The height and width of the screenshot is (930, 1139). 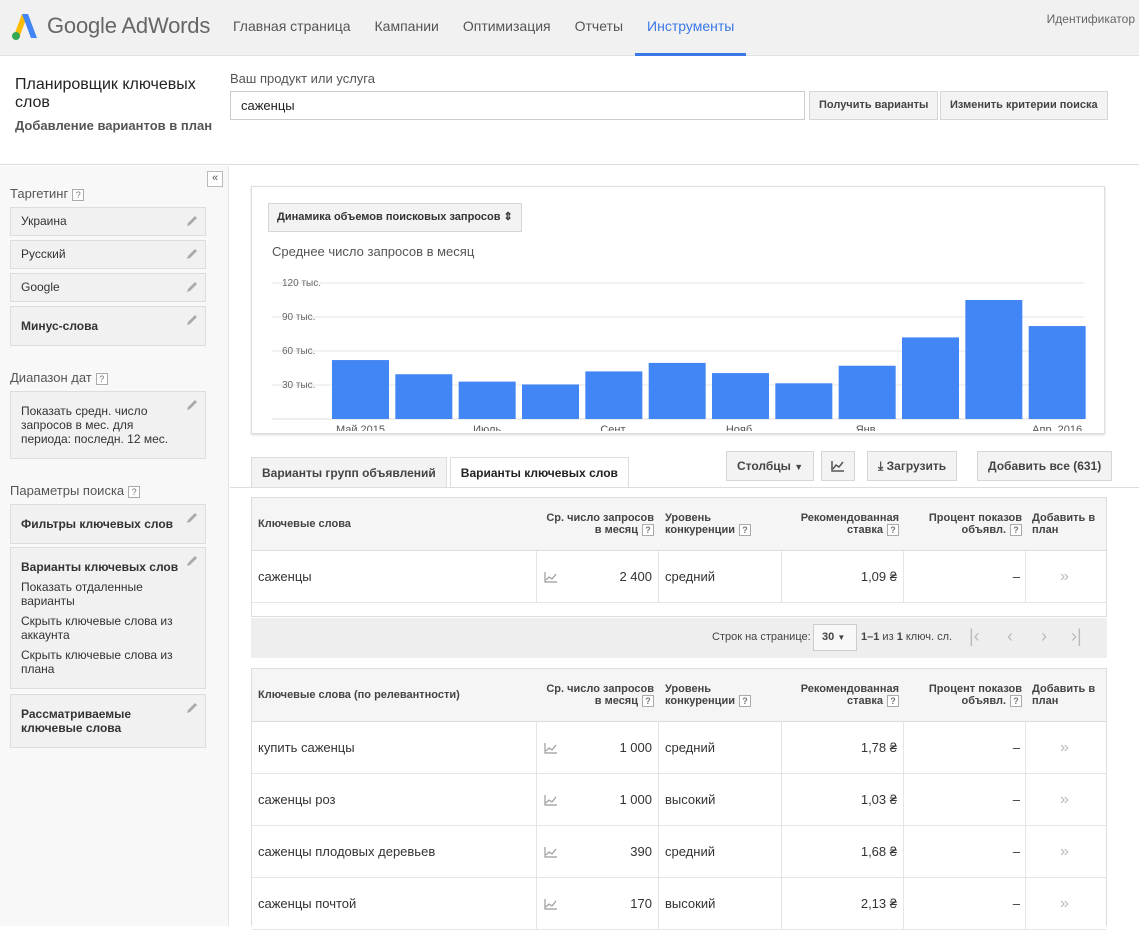 I want to click on nav-tools: Инструменты, so click(x=691, y=28).